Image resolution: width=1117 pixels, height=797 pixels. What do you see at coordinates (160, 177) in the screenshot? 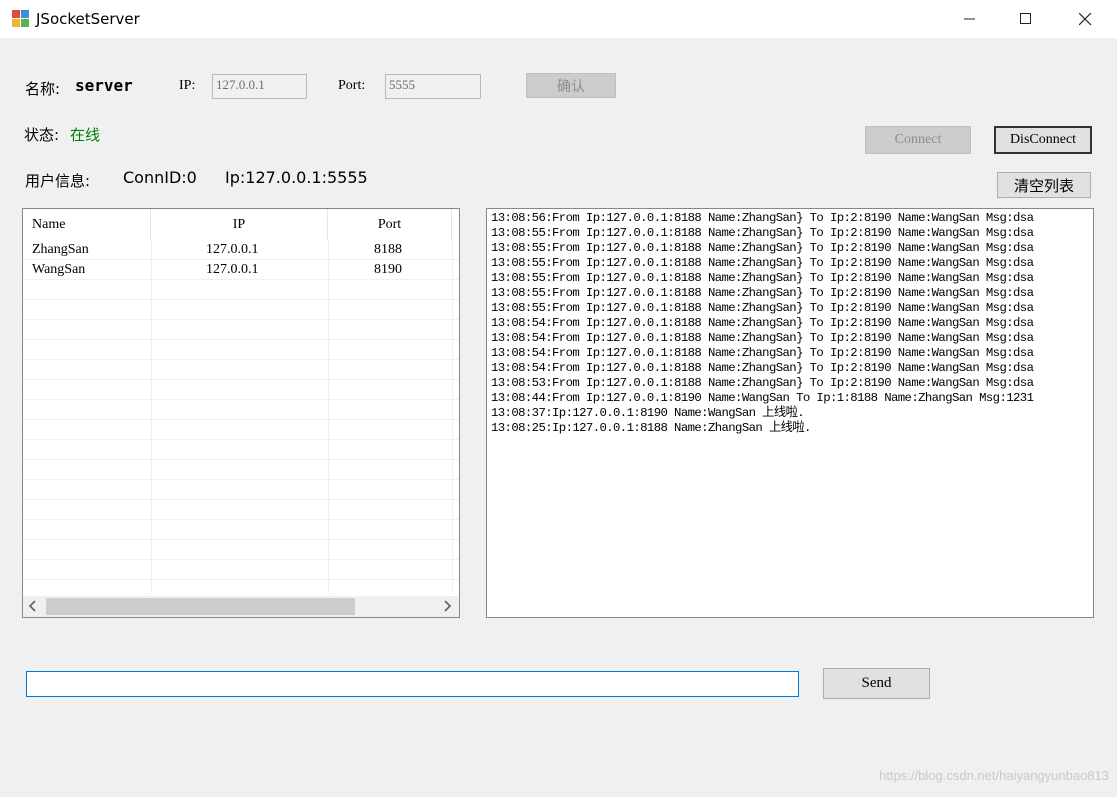
I see `conn-id-value: ConnID:0` at bounding box center [160, 177].